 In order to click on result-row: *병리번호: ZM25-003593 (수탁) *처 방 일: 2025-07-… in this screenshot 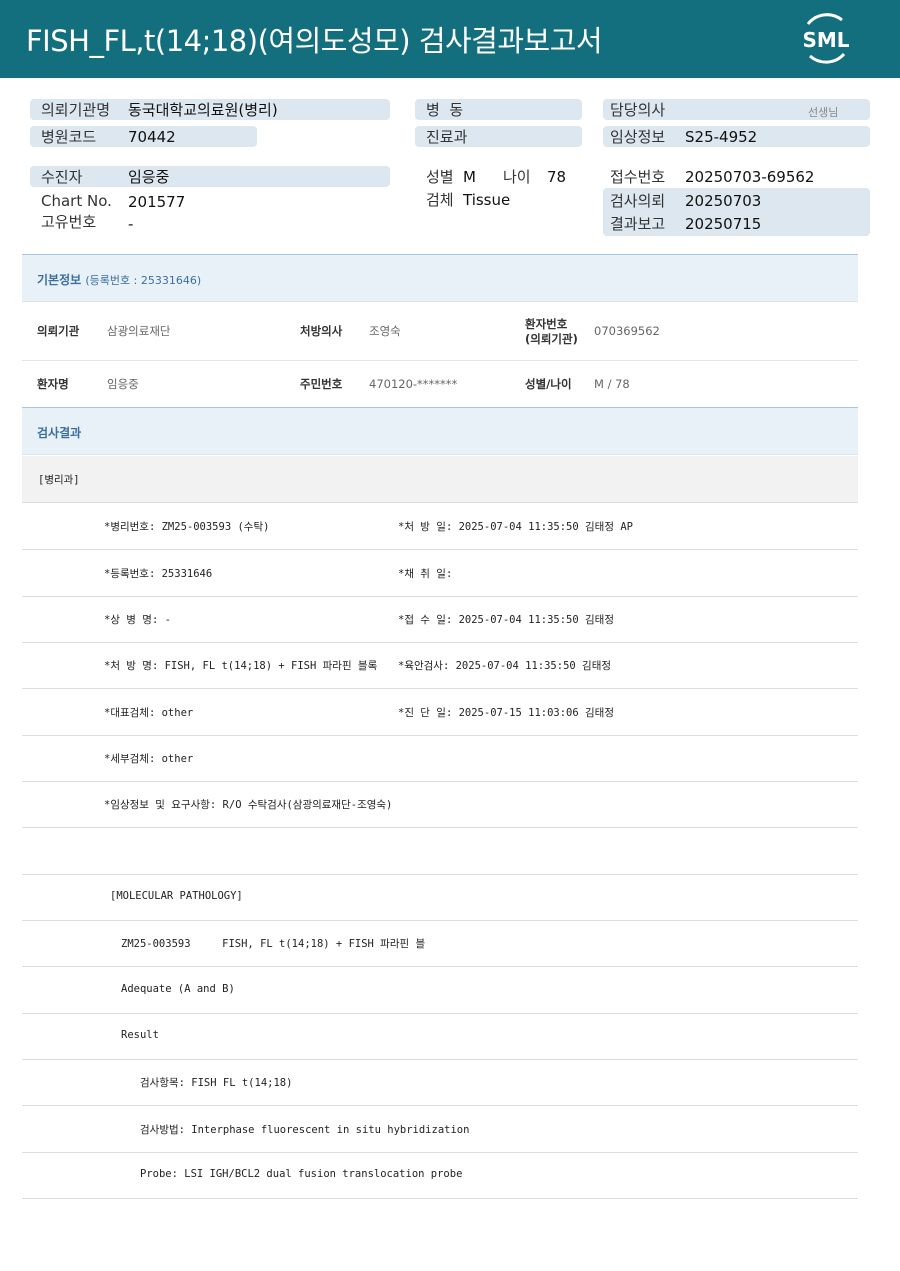, I will do `click(440, 526)`.